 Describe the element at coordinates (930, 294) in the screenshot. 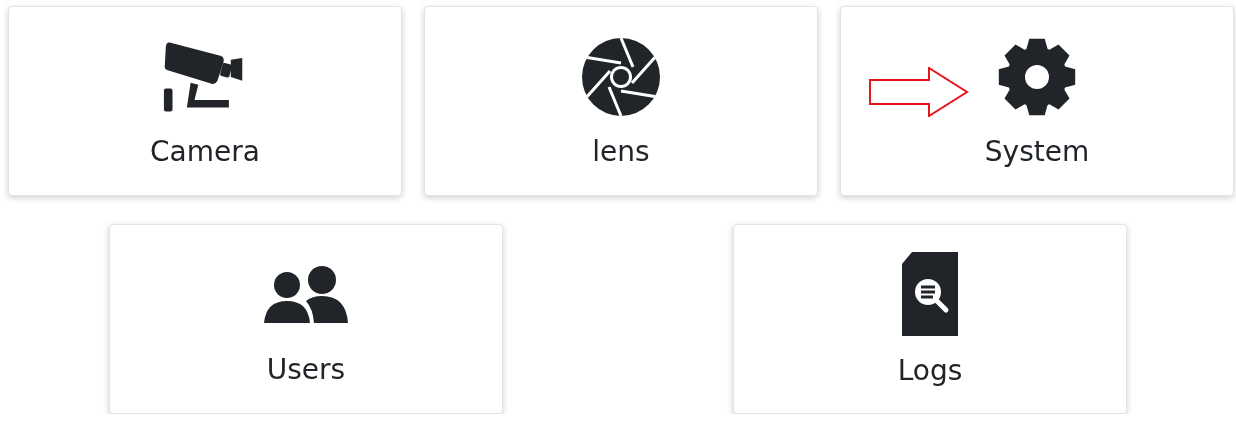

I see `log-file-icon` at that location.